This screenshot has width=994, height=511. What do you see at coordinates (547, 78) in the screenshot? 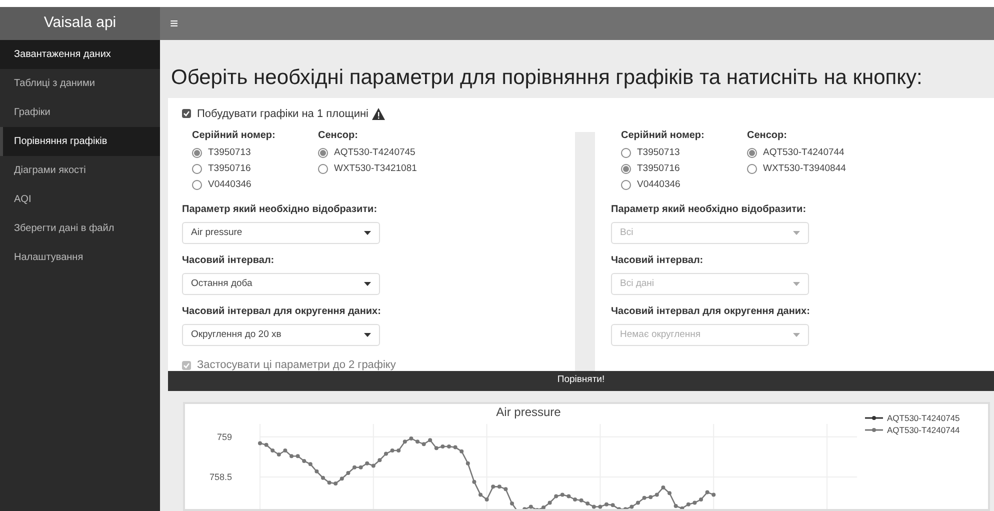
I see `page-title: Оберіть необхідні параметри для порівняння графіків та натисніть на кнопку:` at bounding box center [547, 78].